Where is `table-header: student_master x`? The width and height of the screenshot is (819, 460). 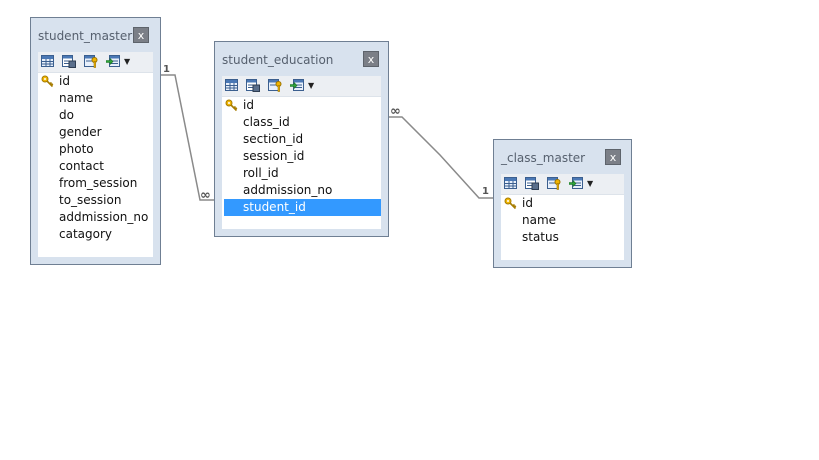
table-header: student_master x is located at coordinates (95, 35).